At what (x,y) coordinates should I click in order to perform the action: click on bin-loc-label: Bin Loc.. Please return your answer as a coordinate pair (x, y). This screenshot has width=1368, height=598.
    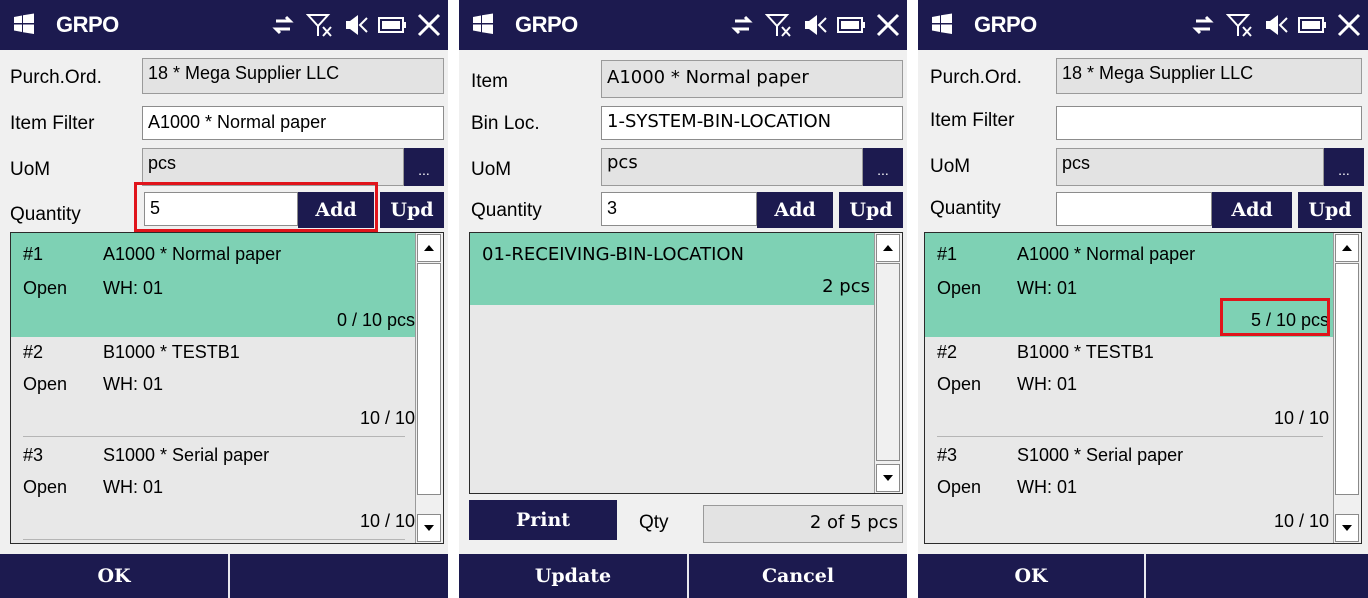
    Looking at the image, I should click on (505, 123).